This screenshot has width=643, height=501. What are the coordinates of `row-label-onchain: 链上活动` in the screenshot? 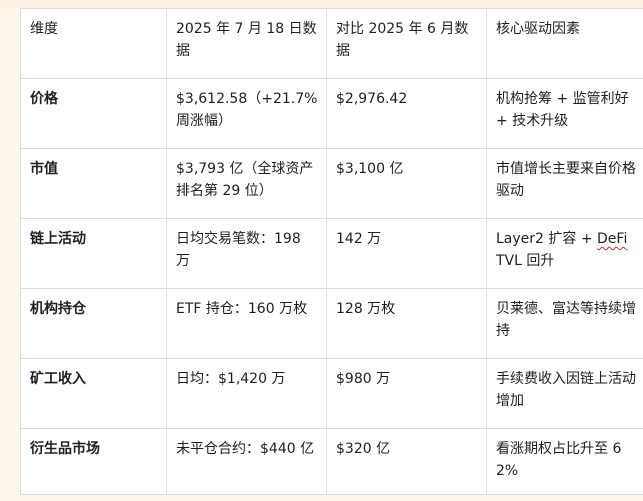 It's located at (93, 253).